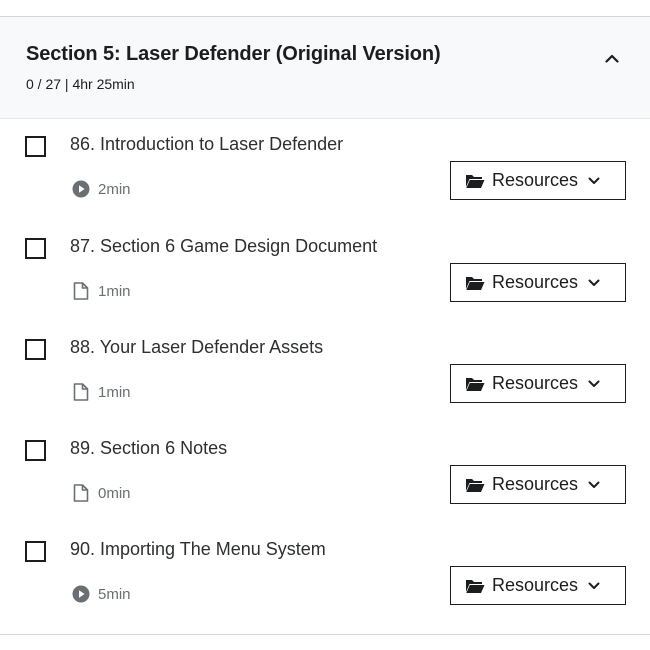 This screenshot has width=650, height=650. What do you see at coordinates (198, 549) in the screenshot?
I see `lecture-title: 90. Importing The Menu System` at bounding box center [198, 549].